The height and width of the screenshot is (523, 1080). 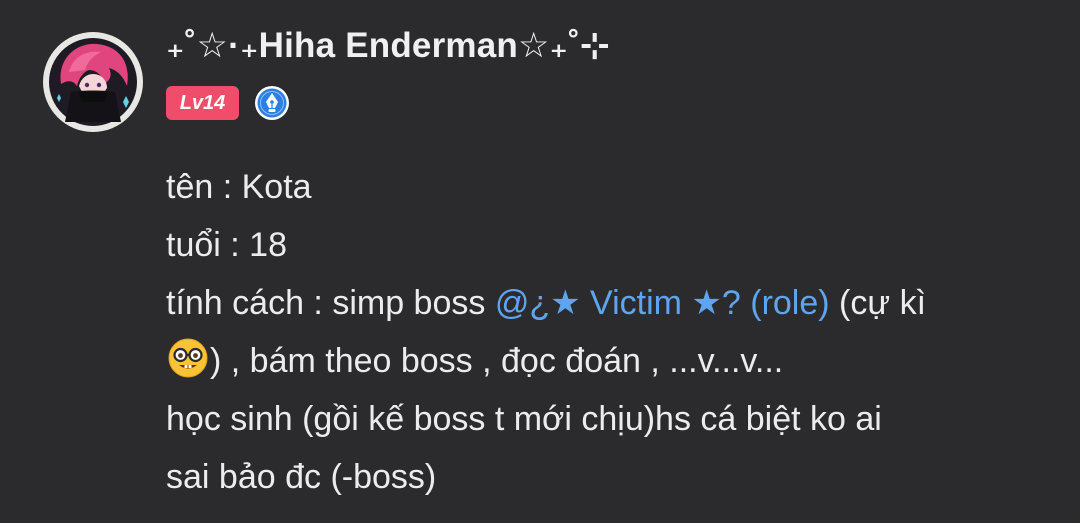 I want to click on message-line-student-cont: sai bảo đc (-boss), so click(x=301, y=477).